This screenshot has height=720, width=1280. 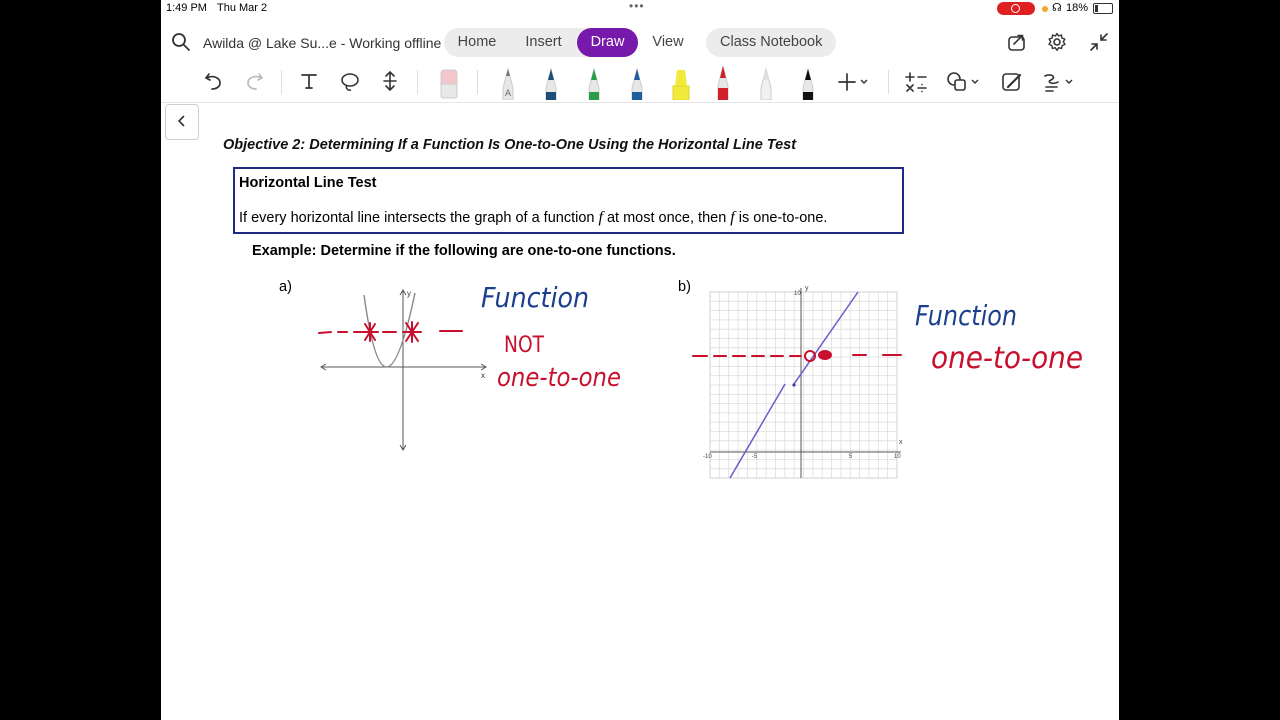 I want to click on insert-space-icon, so click(x=390, y=83).